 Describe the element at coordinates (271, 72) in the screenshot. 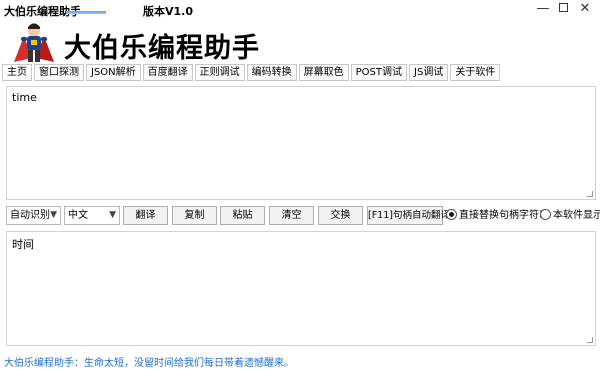

I see `tab-encoding: 编码转换` at that location.